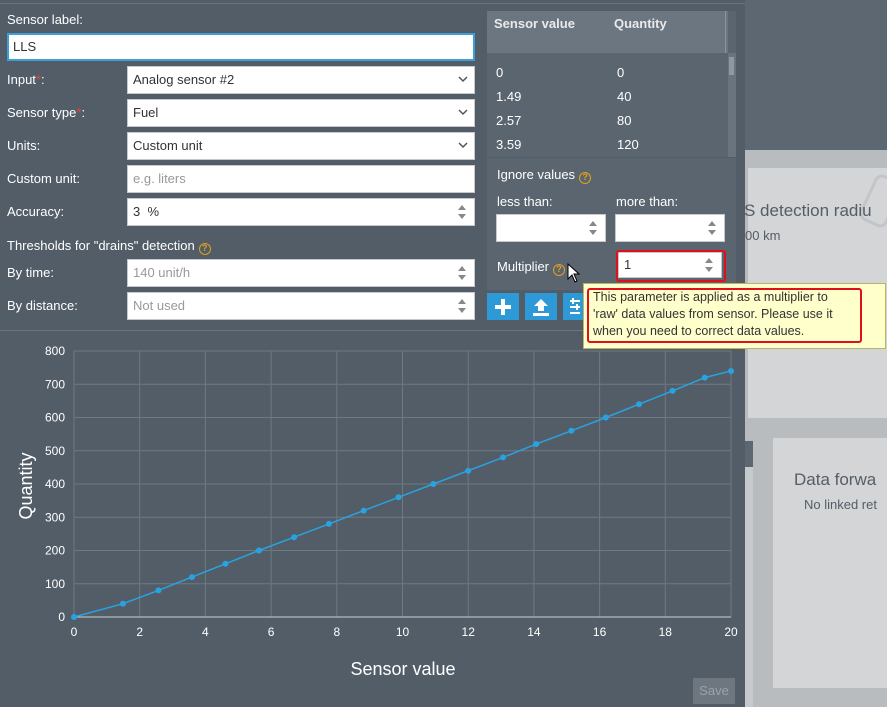 The height and width of the screenshot is (707, 887). I want to click on by-distance-input: Not used, so click(301, 306).